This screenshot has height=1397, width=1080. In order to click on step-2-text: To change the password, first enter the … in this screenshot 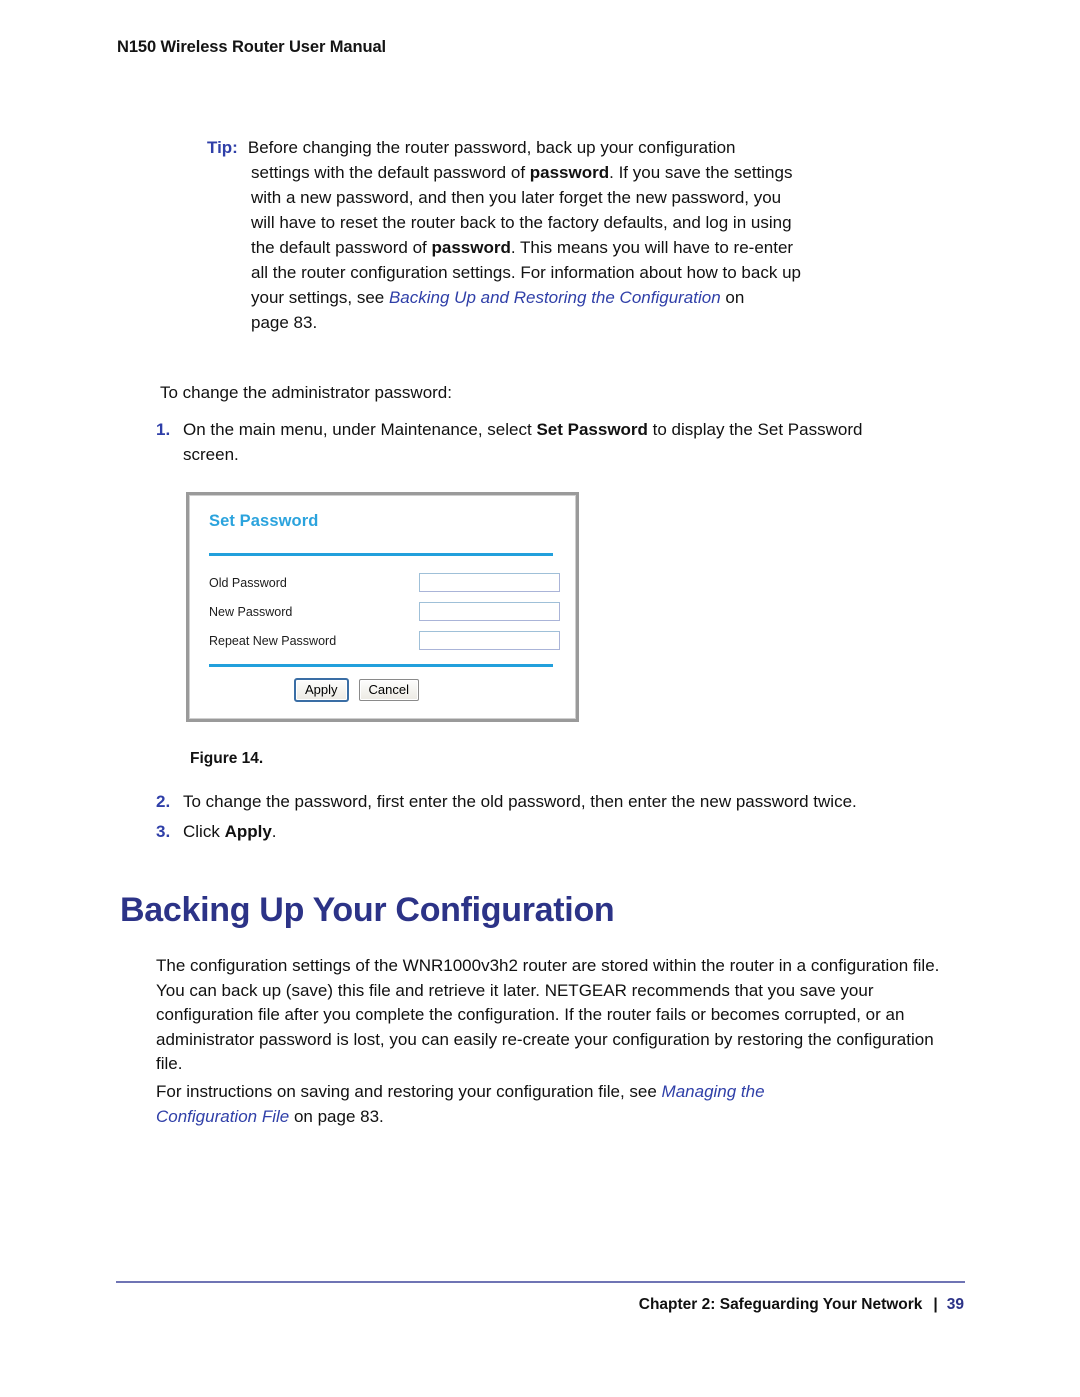, I will do `click(520, 801)`.